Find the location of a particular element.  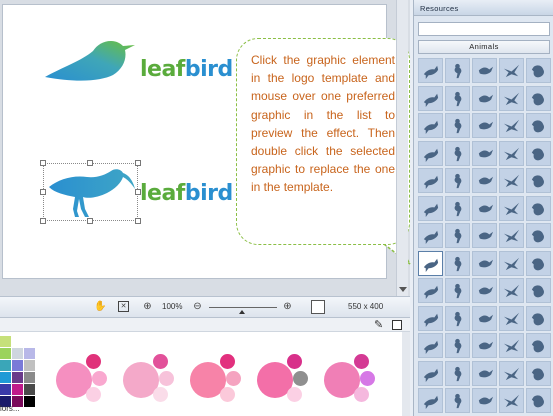

zoom-slider-thumb is located at coordinates (242, 312).